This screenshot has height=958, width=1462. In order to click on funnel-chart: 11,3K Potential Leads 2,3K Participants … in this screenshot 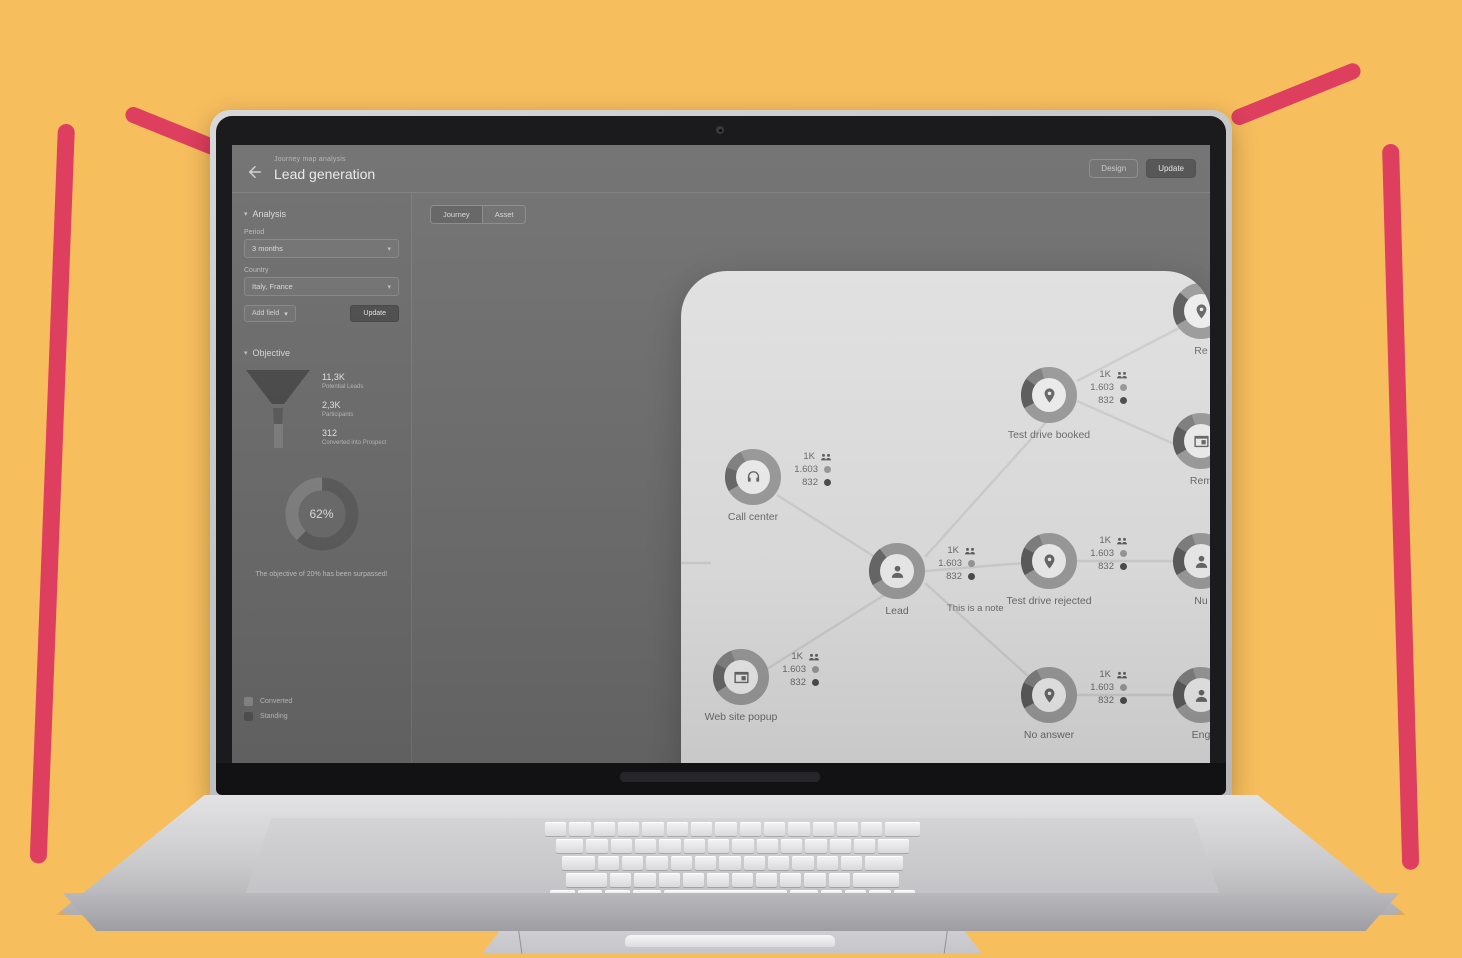, I will do `click(321, 409)`.